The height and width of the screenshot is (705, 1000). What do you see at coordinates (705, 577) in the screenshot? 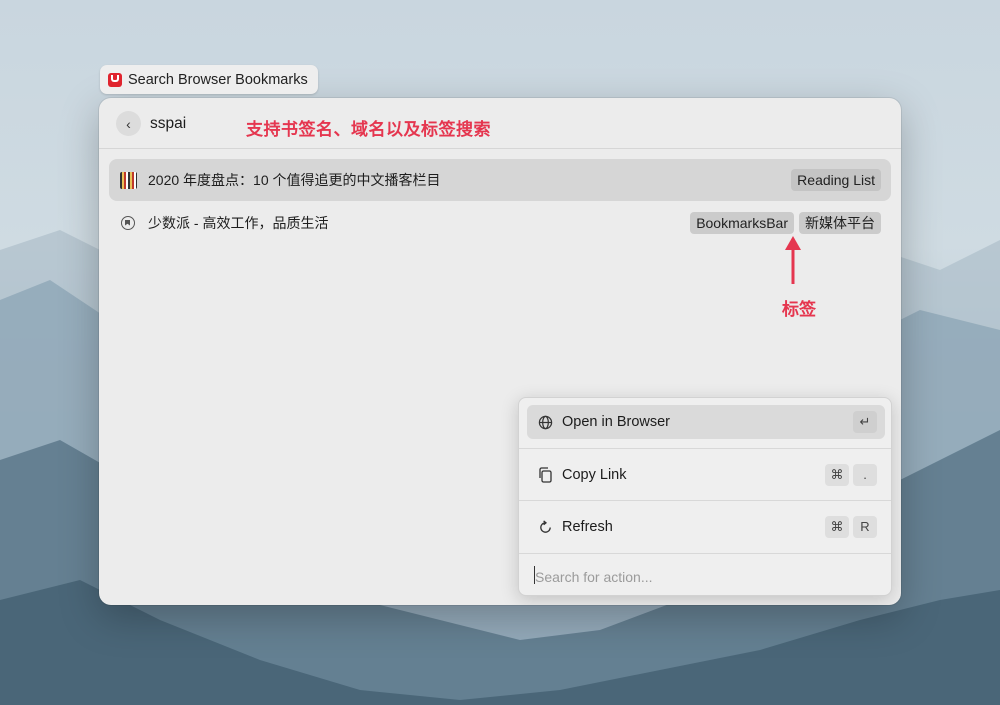
I see `action-search-input` at bounding box center [705, 577].